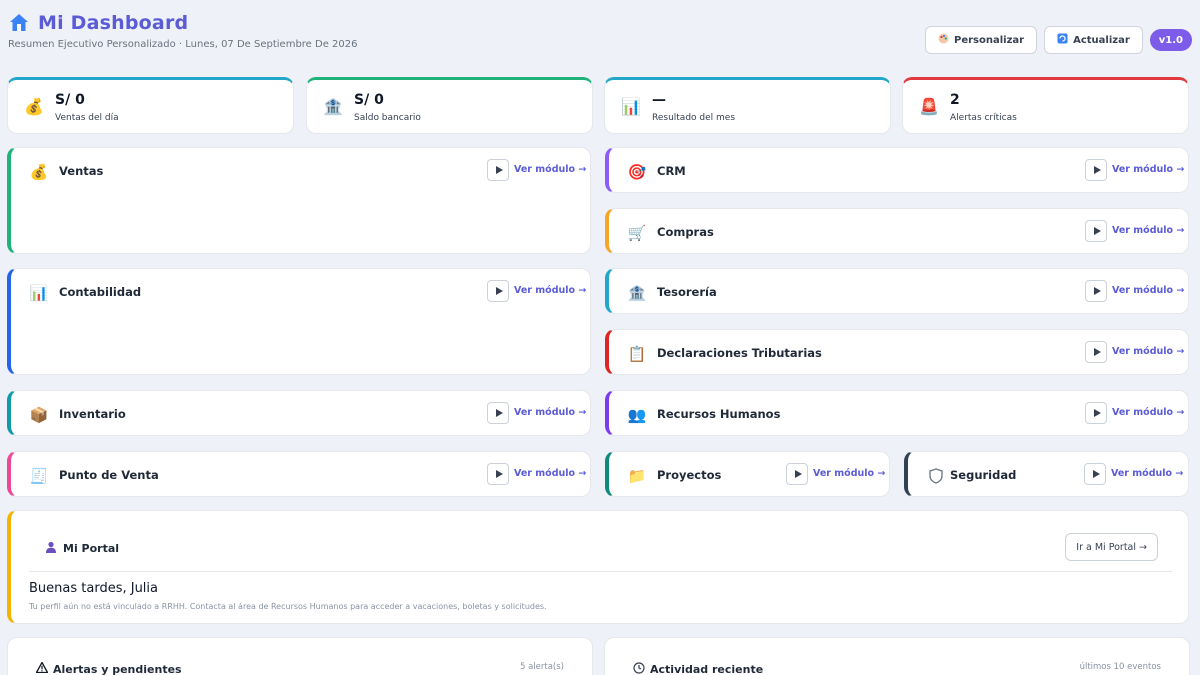  I want to click on activity-title: Actividad reciente, so click(698, 668).